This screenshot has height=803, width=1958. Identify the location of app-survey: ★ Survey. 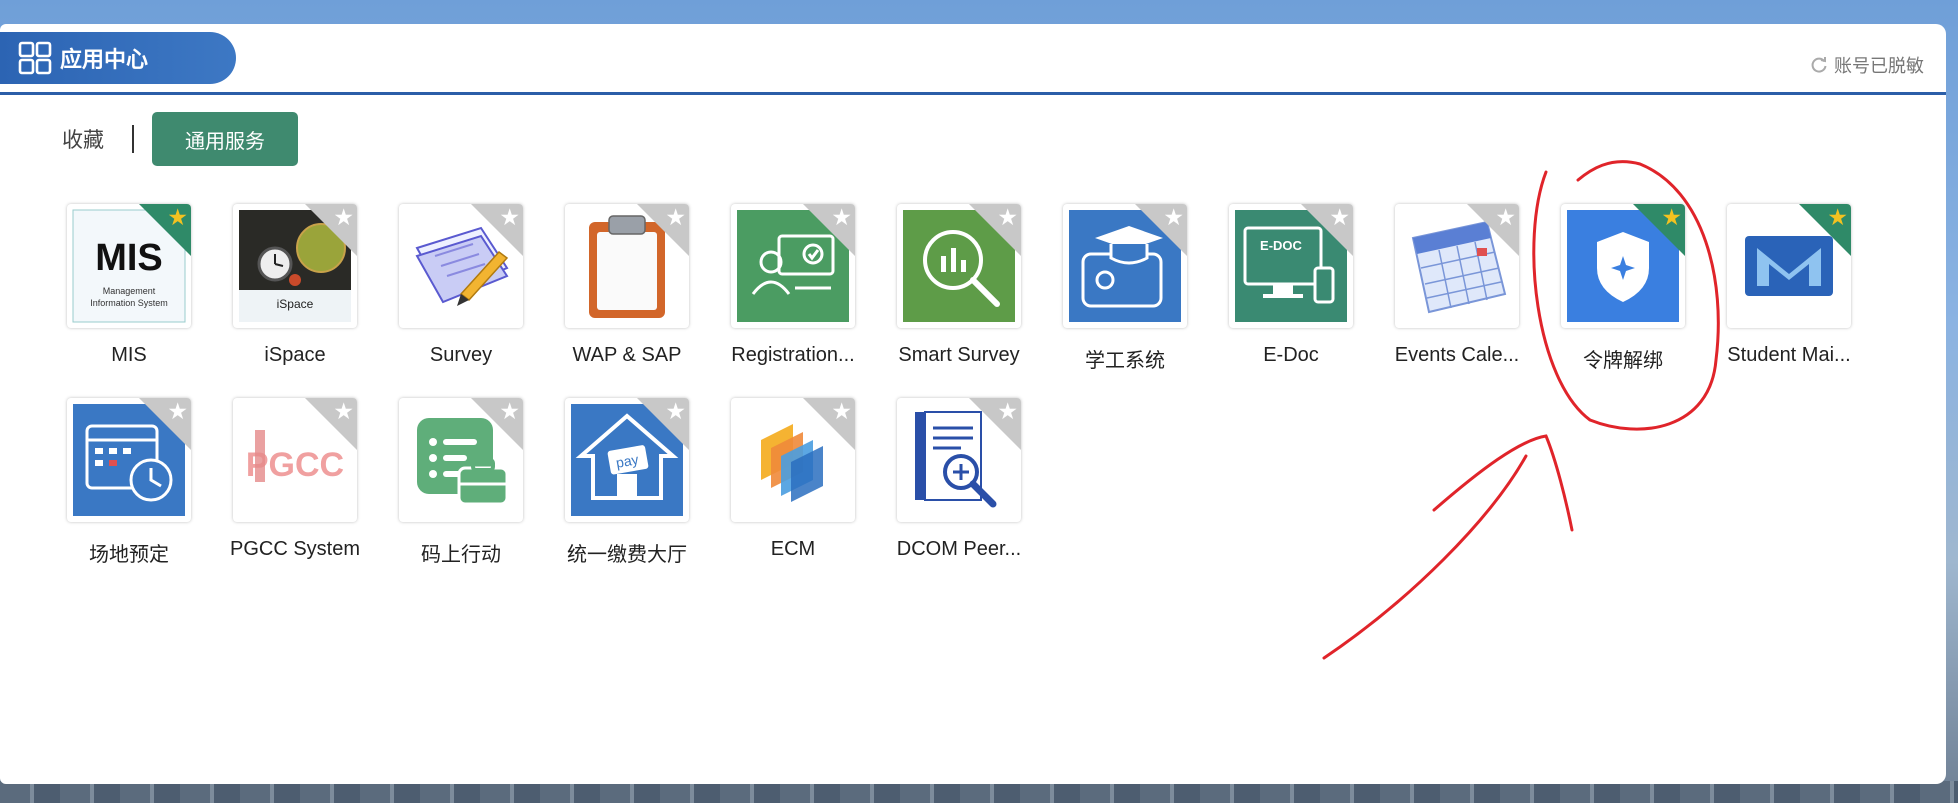
(461, 289).